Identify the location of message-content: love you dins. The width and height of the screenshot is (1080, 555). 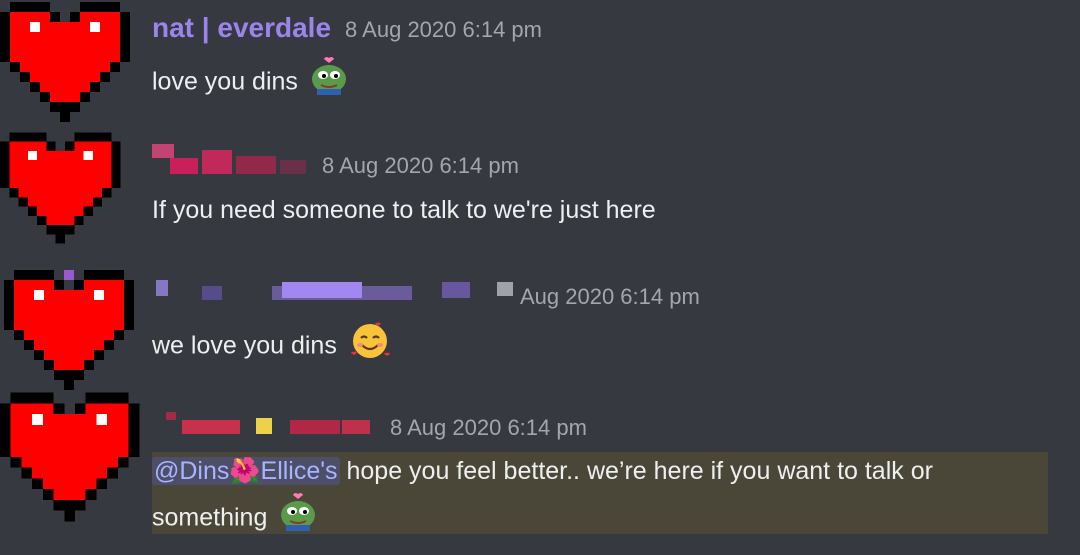
(250, 83).